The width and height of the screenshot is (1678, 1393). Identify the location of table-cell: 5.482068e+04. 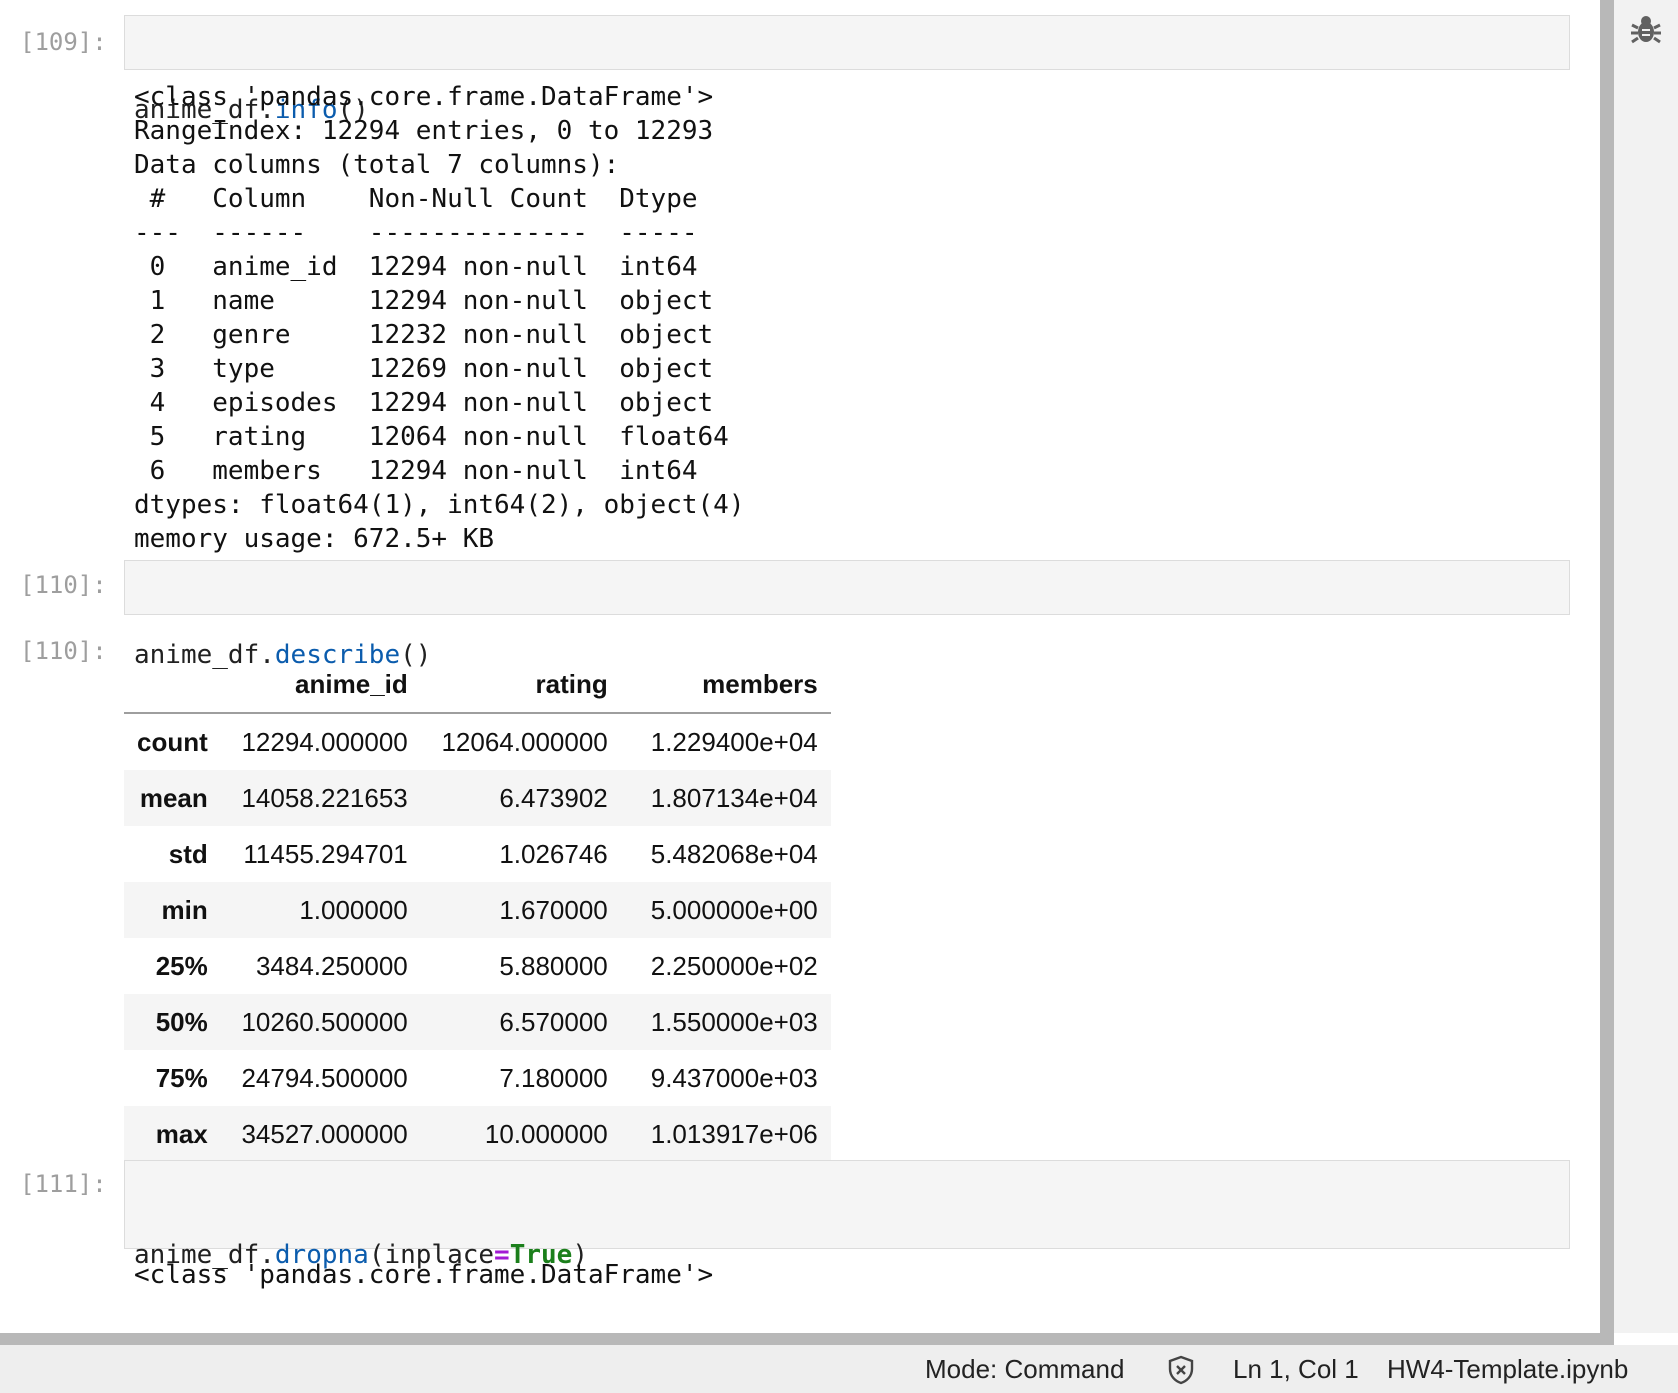
(734, 853).